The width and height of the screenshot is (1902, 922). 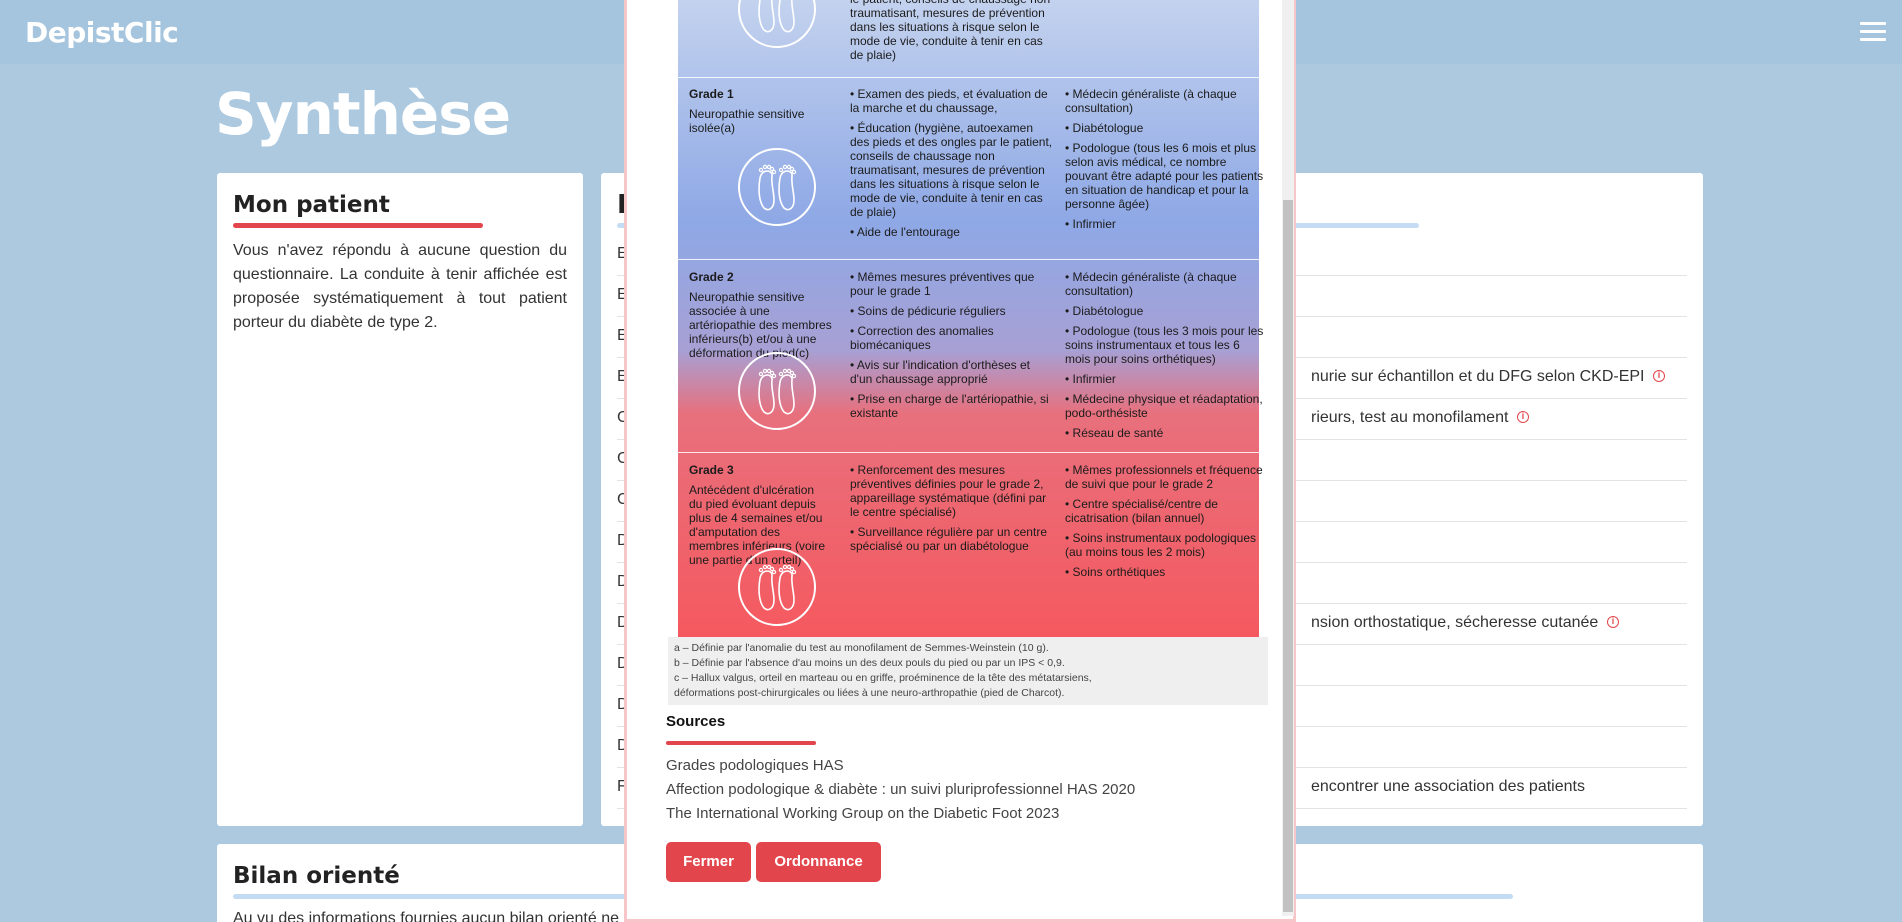 I want to click on page-title: Synthèse, so click(x=363, y=114).